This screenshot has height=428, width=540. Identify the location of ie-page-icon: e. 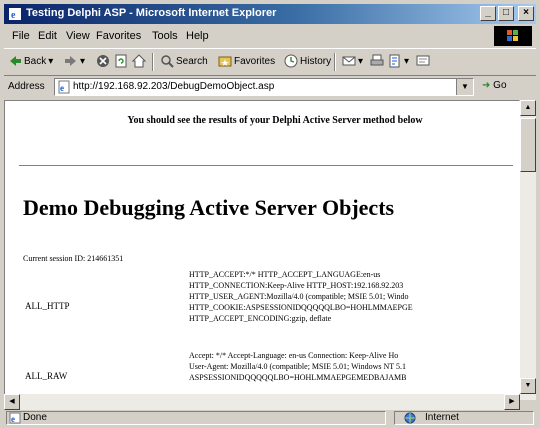
(15, 14).